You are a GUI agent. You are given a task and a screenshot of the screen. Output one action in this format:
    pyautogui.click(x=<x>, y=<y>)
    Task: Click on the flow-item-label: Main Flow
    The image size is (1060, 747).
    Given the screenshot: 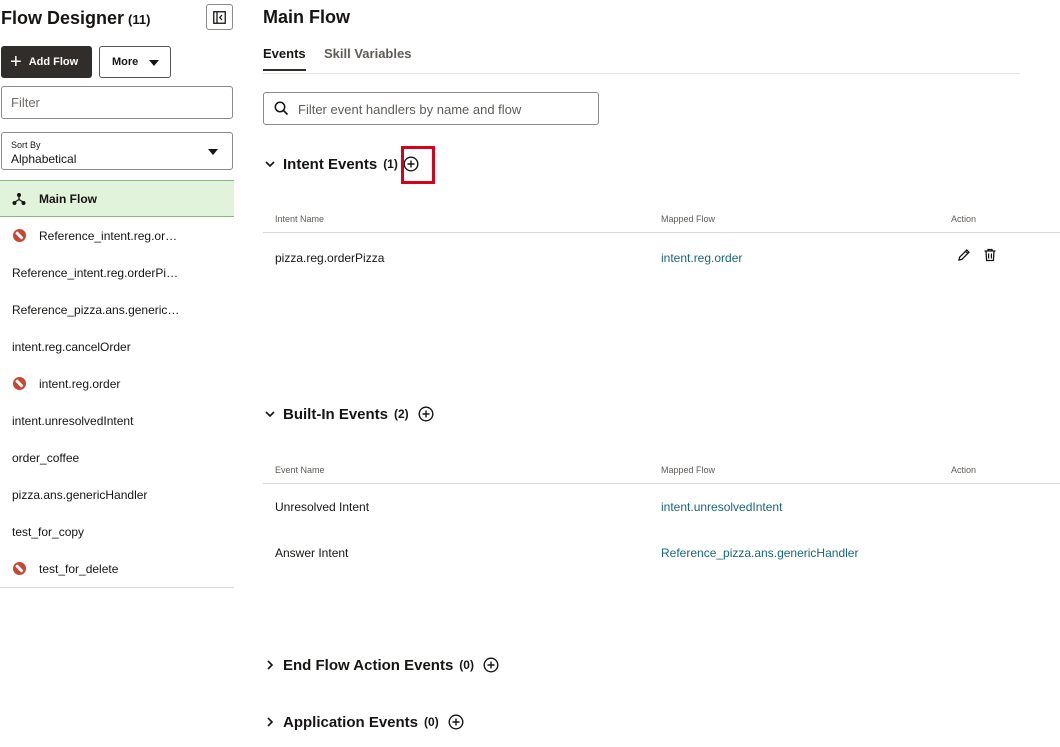 What is the action you would take?
    pyautogui.click(x=68, y=199)
    